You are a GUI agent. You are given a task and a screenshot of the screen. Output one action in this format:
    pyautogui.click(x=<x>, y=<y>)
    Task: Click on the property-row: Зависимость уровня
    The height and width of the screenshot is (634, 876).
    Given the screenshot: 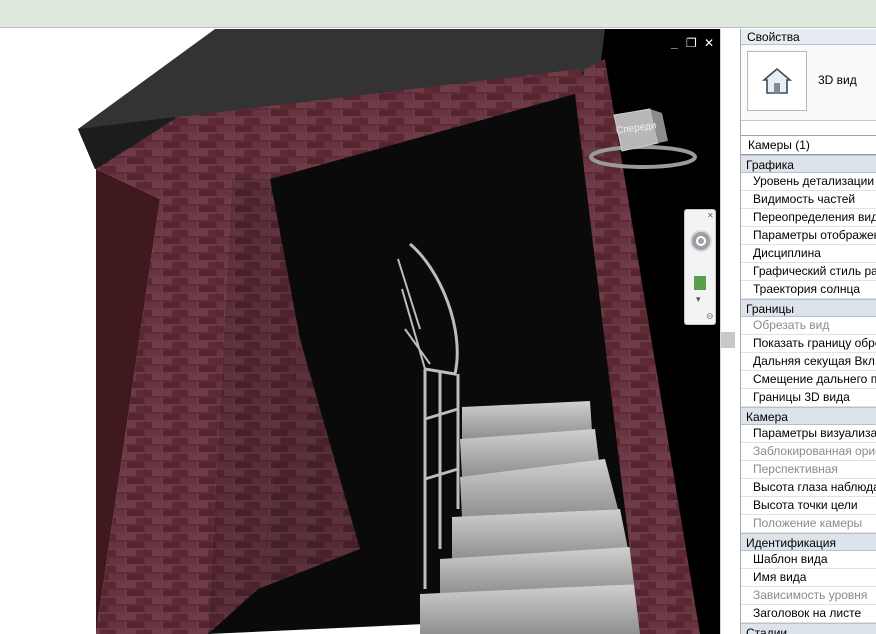 What is the action you would take?
    pyautogui.click(x=808, y=596)
    